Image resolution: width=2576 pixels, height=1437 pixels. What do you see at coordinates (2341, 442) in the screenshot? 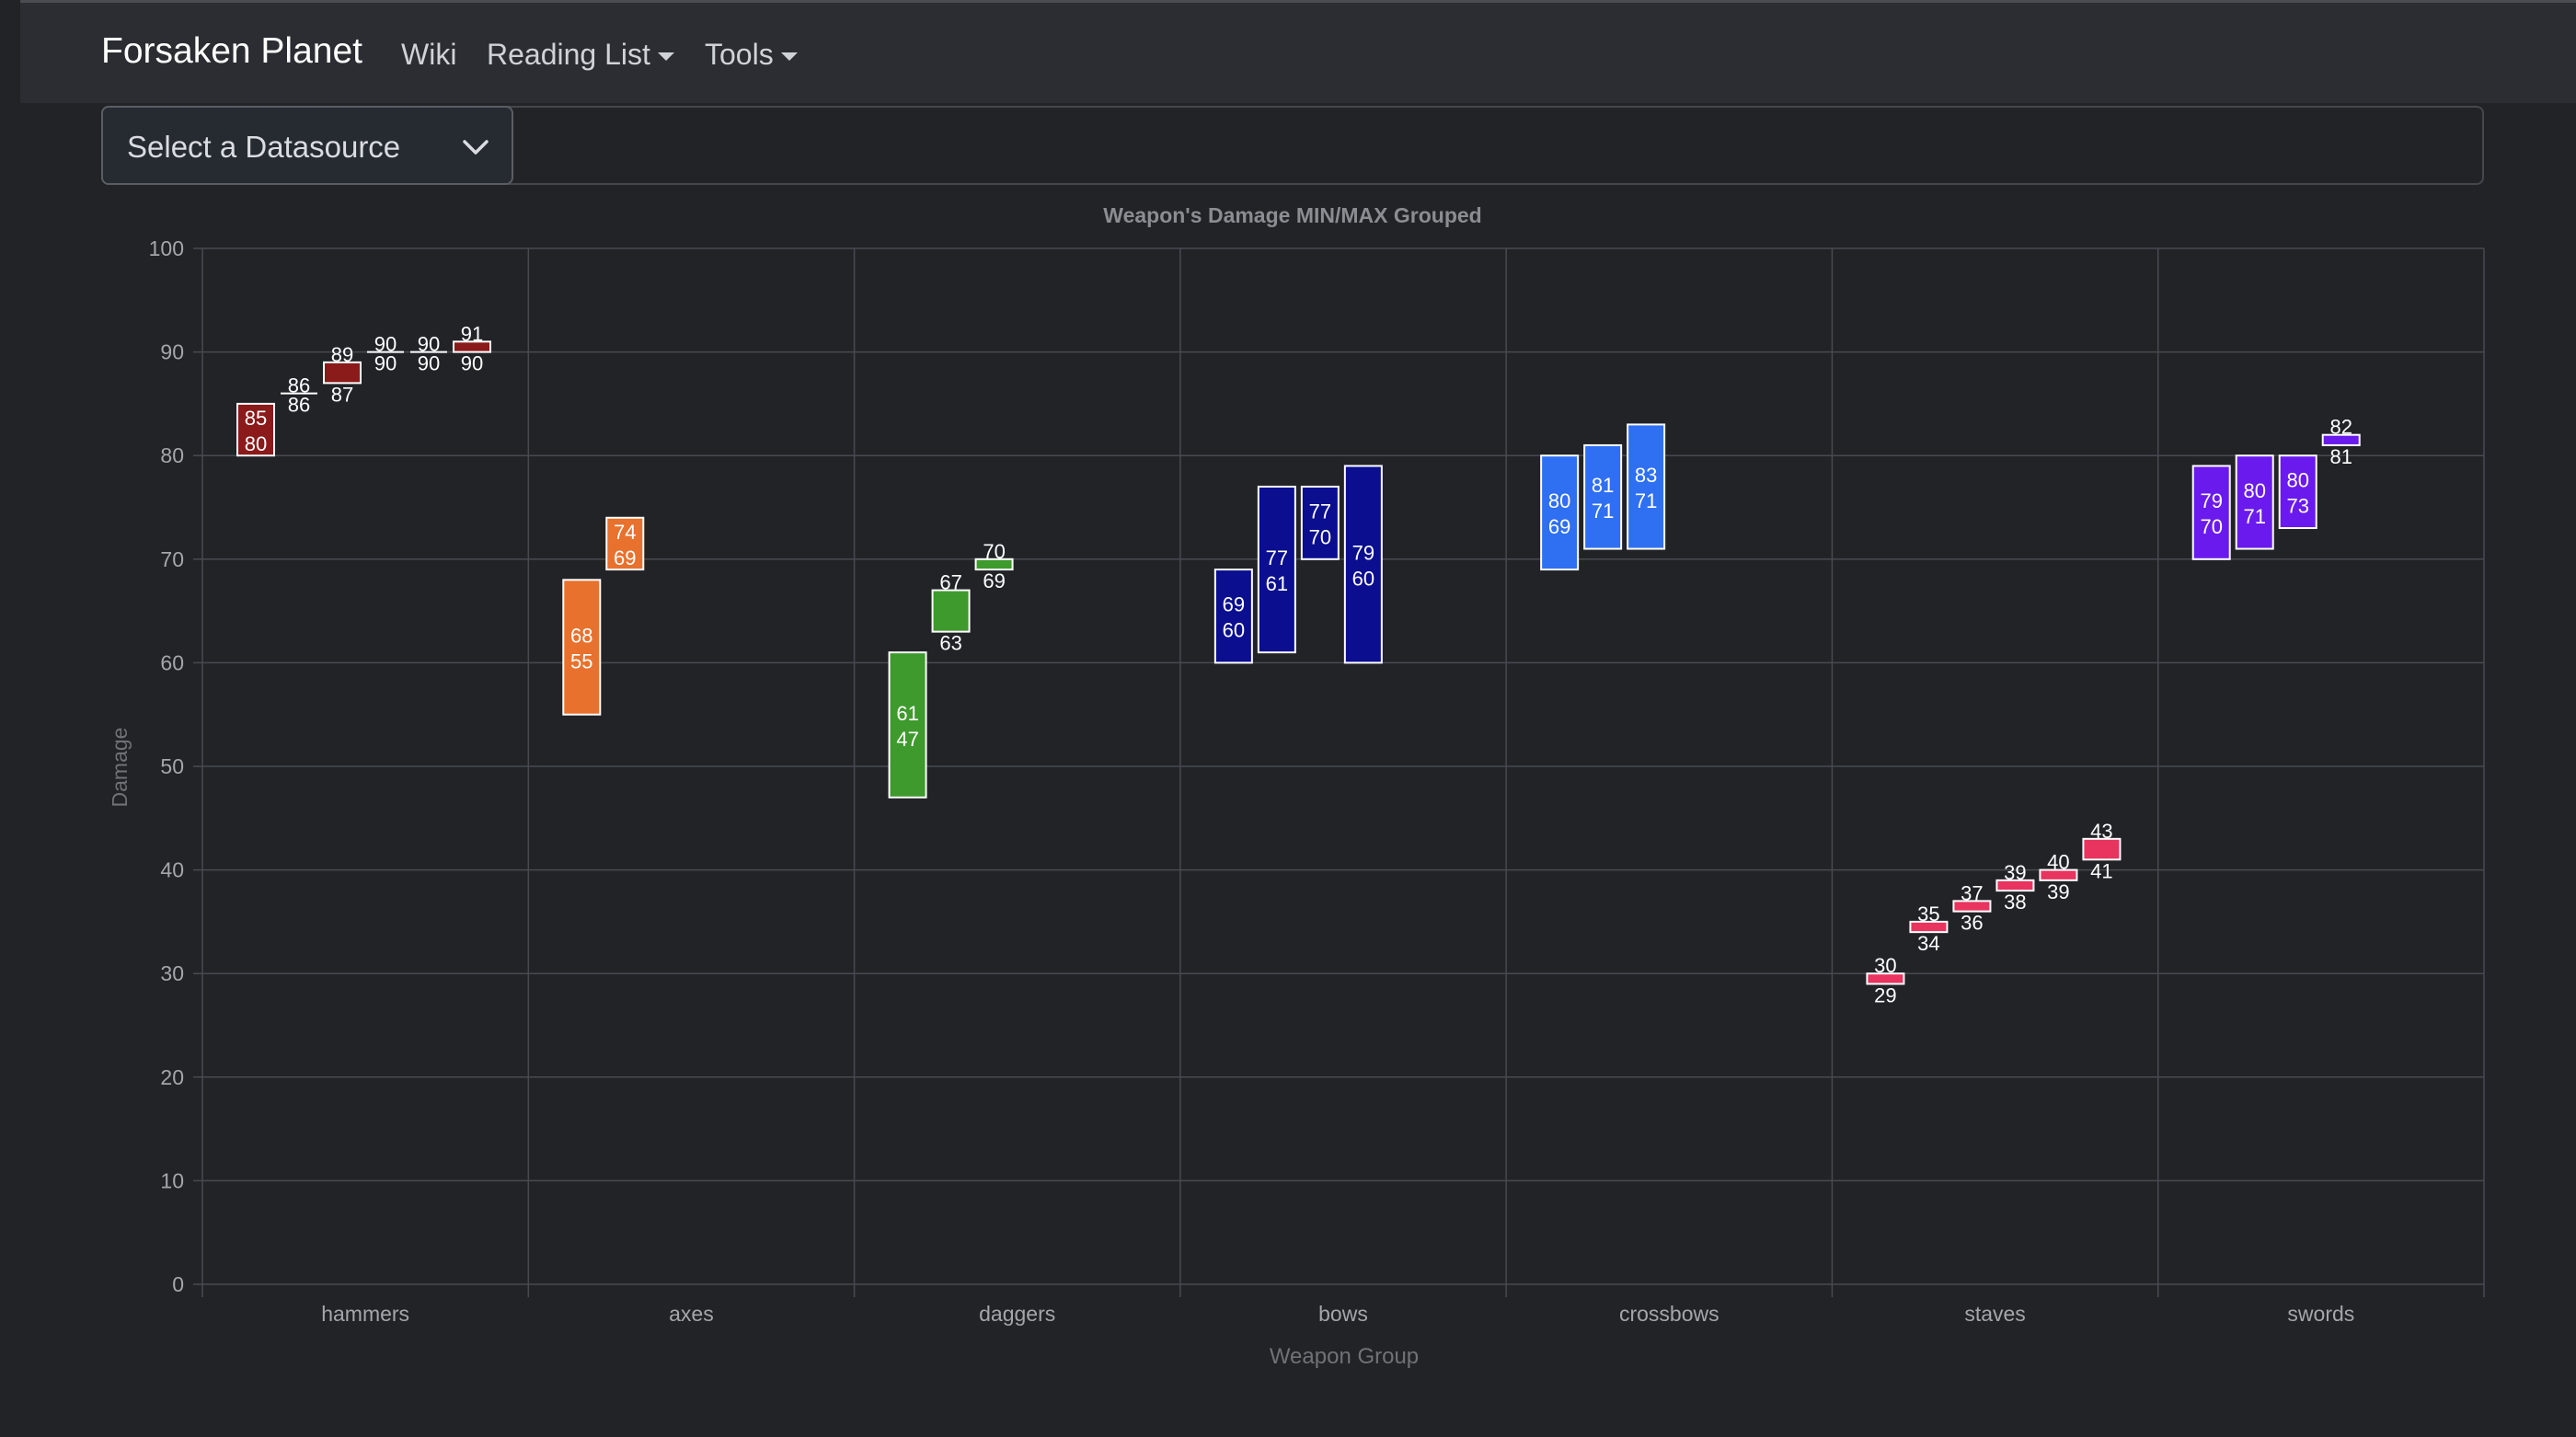
I see `range-bar-swords-4: 8281` at bounding box center [2341, 442].